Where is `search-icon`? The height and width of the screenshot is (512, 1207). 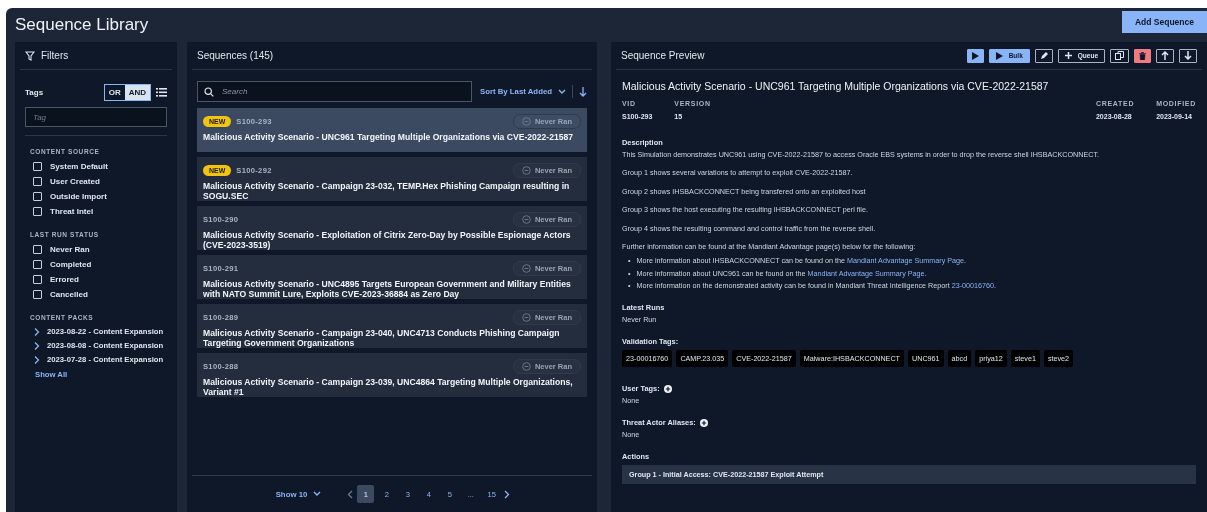 search-icon is located at coordinates (209, 92).